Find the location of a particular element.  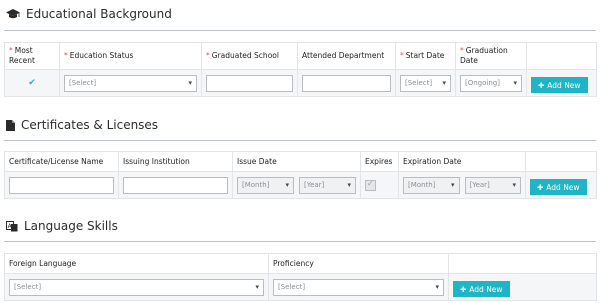

languages-section-title: A Language Skills is located at coordinates (62, 226).